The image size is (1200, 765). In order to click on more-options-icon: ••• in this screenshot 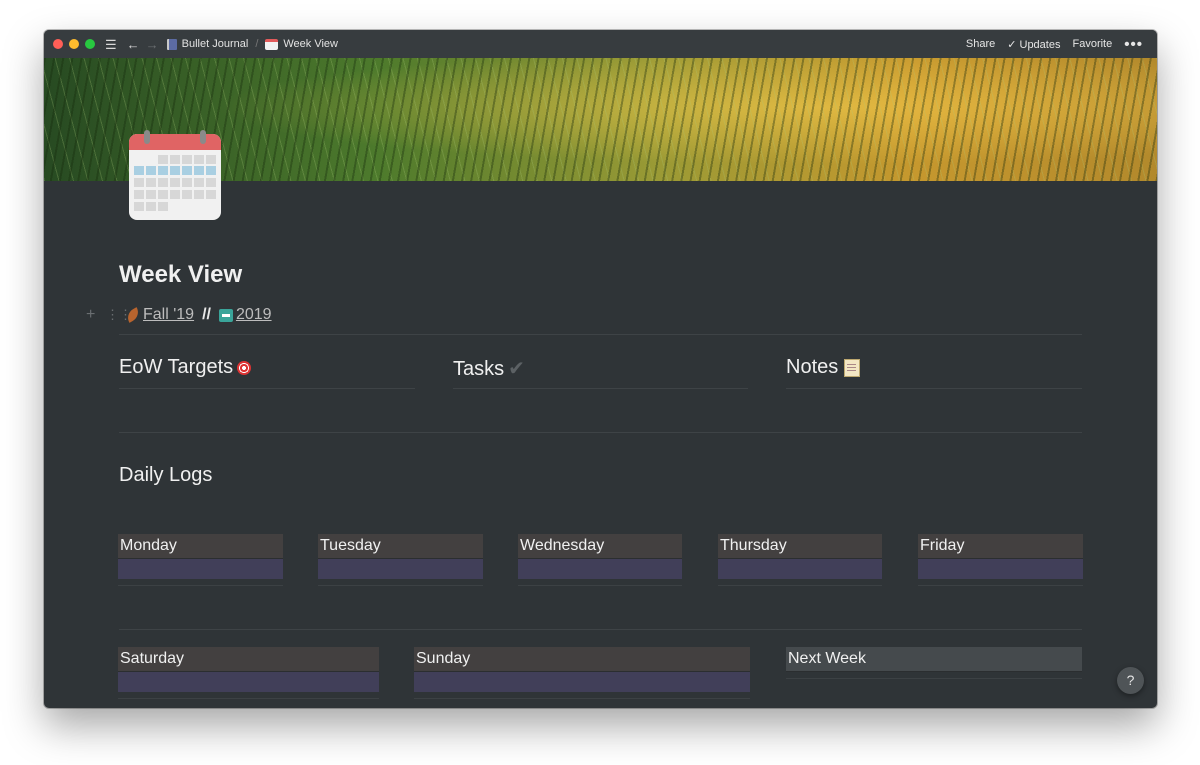, I will do `click(1133, 44)`.